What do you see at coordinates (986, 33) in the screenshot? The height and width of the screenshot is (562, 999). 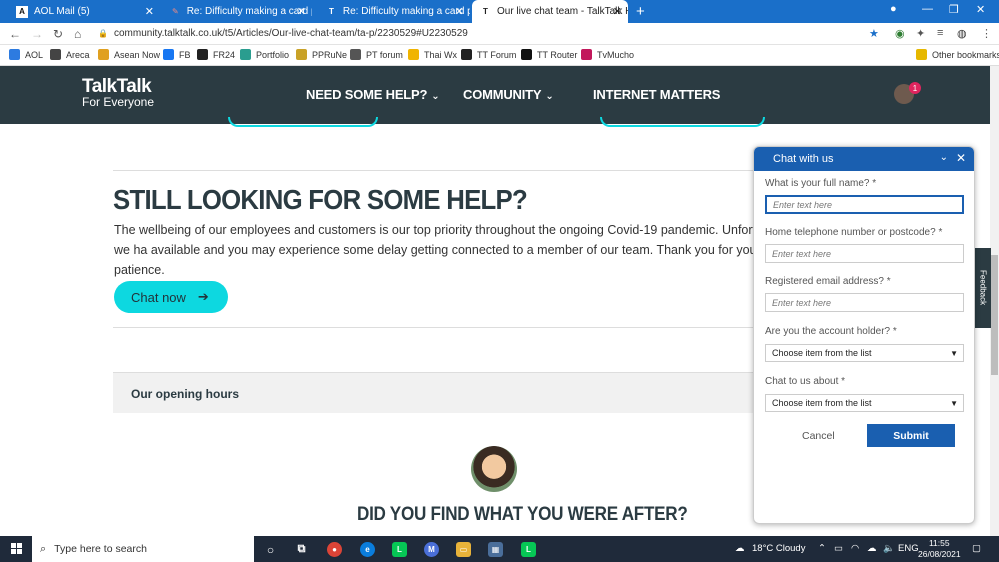 I see `menu-icon: ⋮` at bounding box center [986, 33].